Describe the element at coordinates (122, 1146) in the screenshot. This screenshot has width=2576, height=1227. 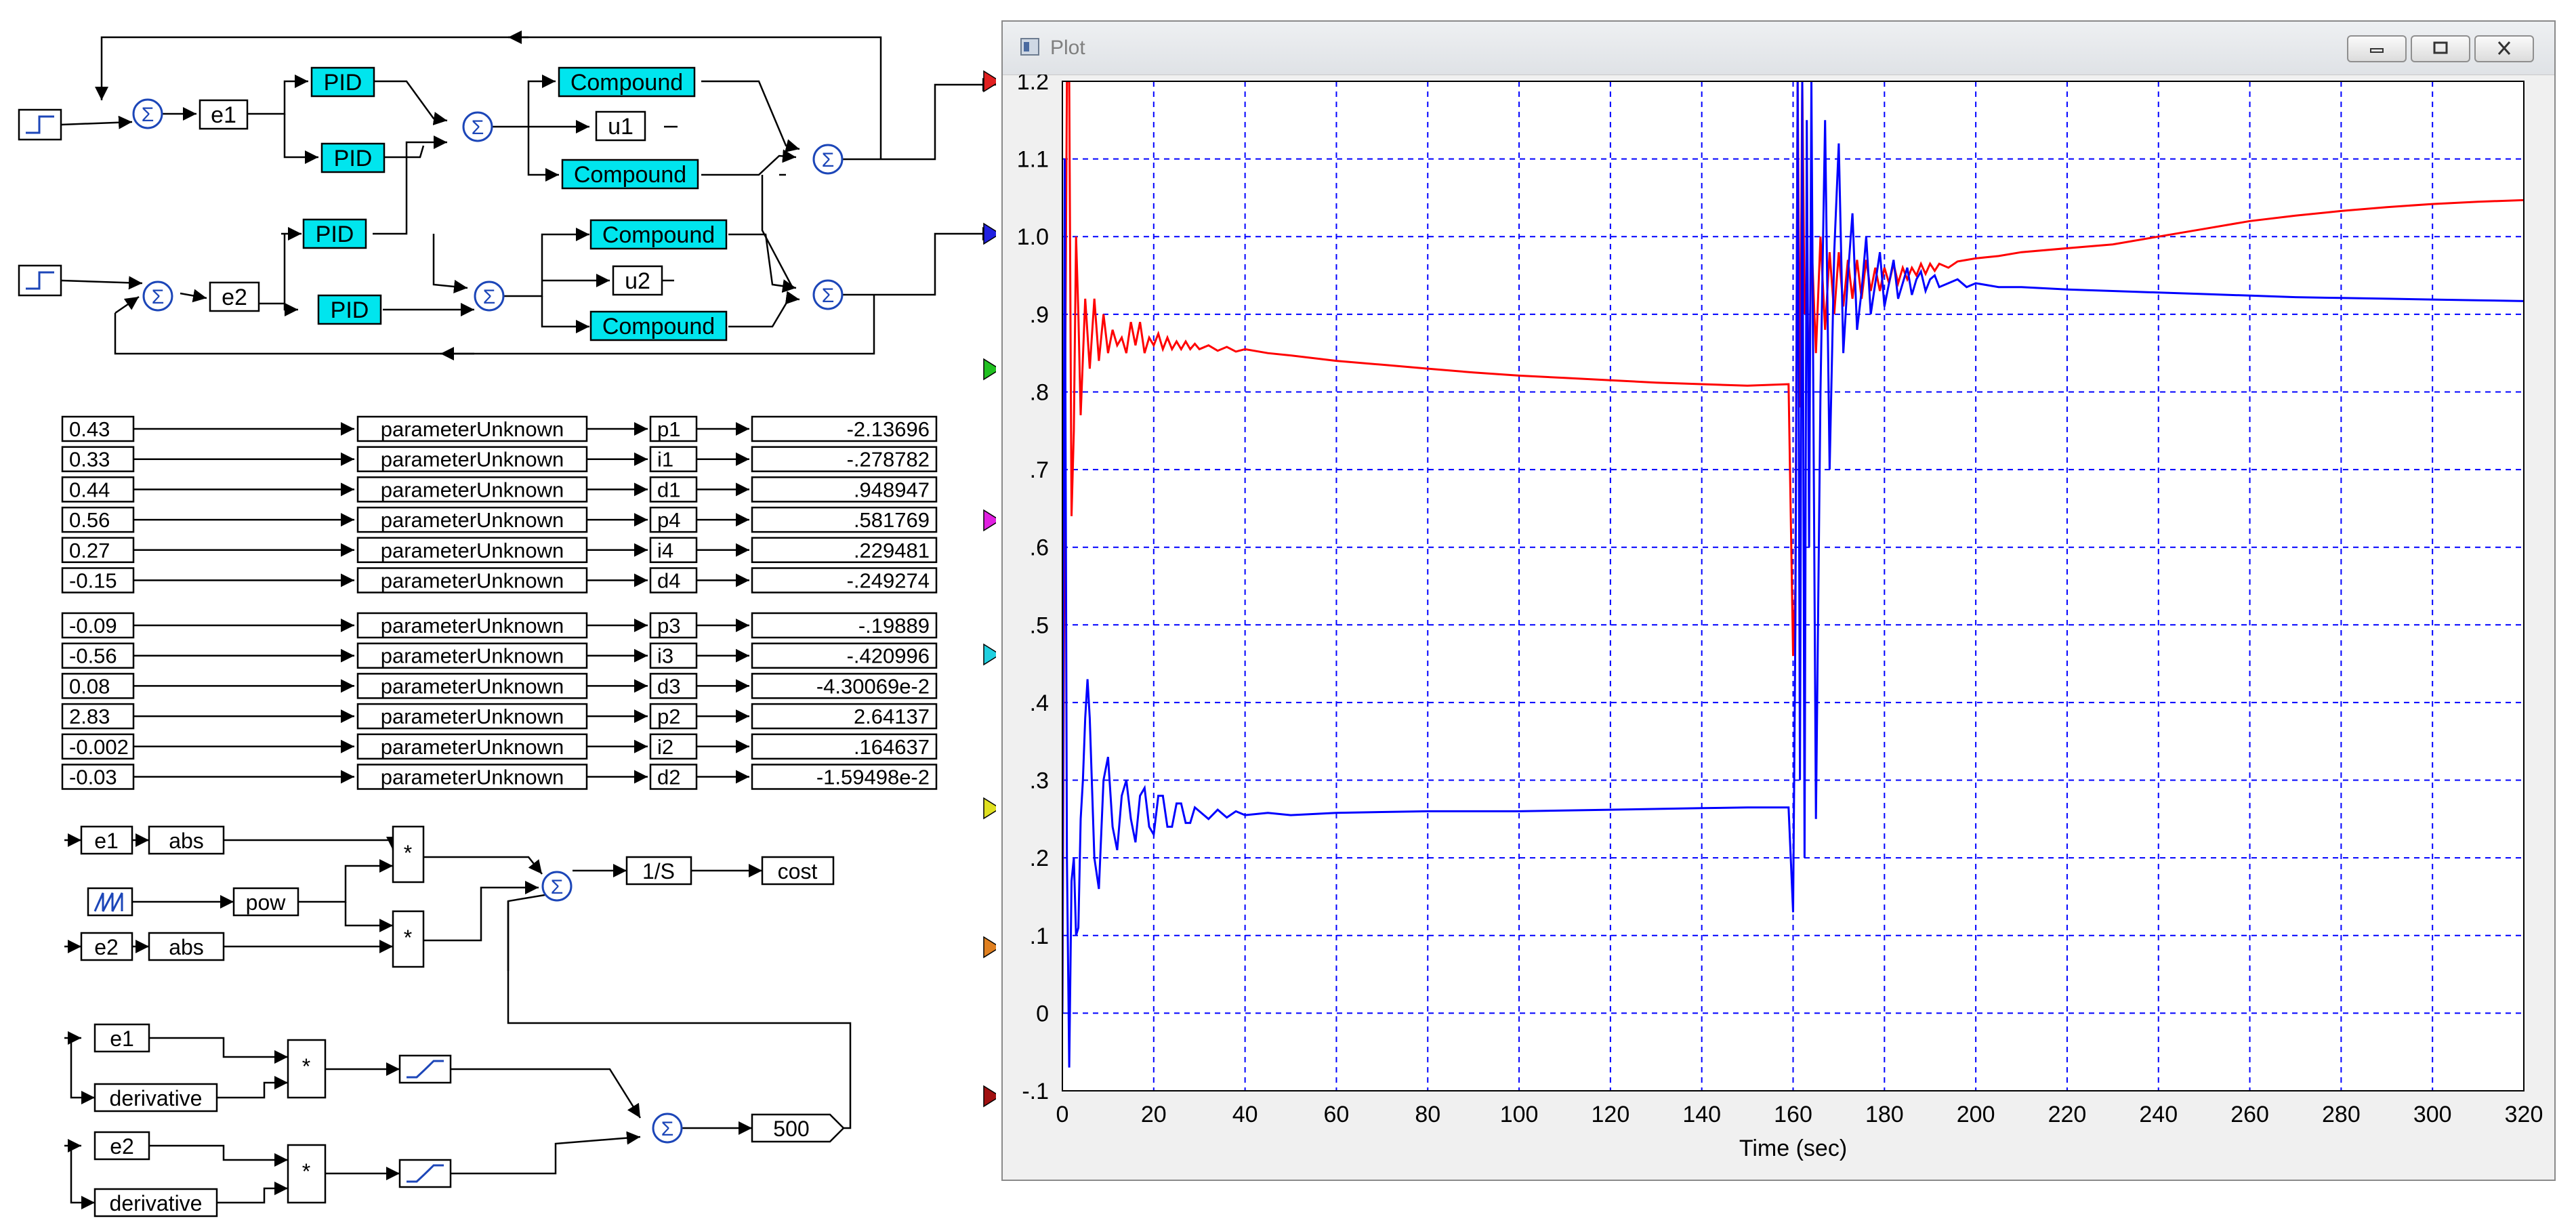
I see `cost-e2-label-2: e2` at that location.